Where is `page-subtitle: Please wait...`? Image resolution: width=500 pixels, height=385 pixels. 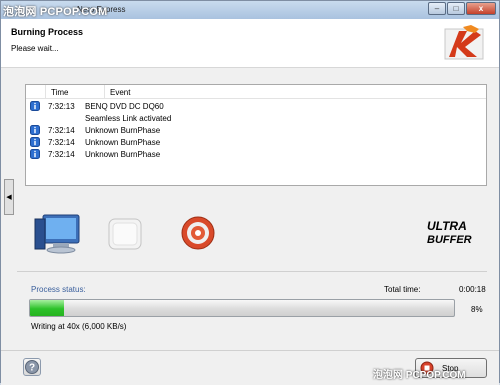 page-subtitle: Please wait... is located at coordinates (35, 48).